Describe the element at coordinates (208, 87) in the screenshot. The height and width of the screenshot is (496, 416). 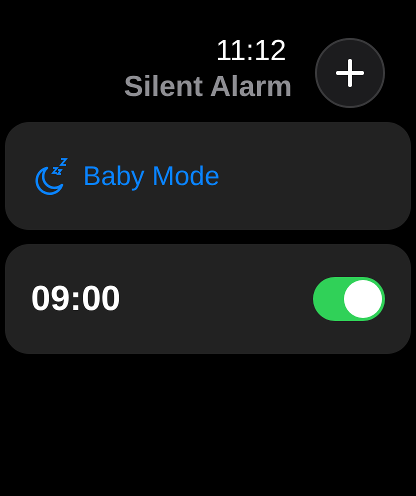
I see `app-title: Silent Alarm` at that location.